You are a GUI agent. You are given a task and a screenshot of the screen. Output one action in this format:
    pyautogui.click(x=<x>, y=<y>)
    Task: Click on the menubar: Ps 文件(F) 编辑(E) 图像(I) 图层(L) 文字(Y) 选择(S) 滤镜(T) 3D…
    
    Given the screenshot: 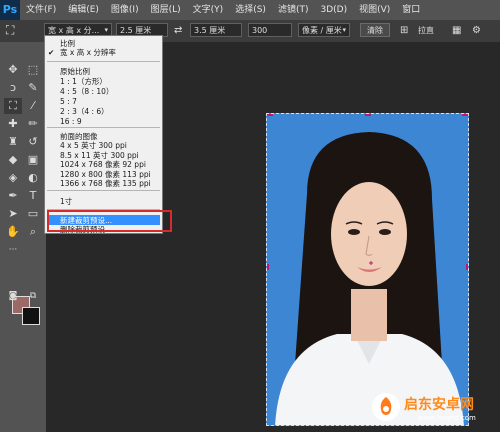 What is the action you would take?
    pyautogui.click(x=250, y=10)
    